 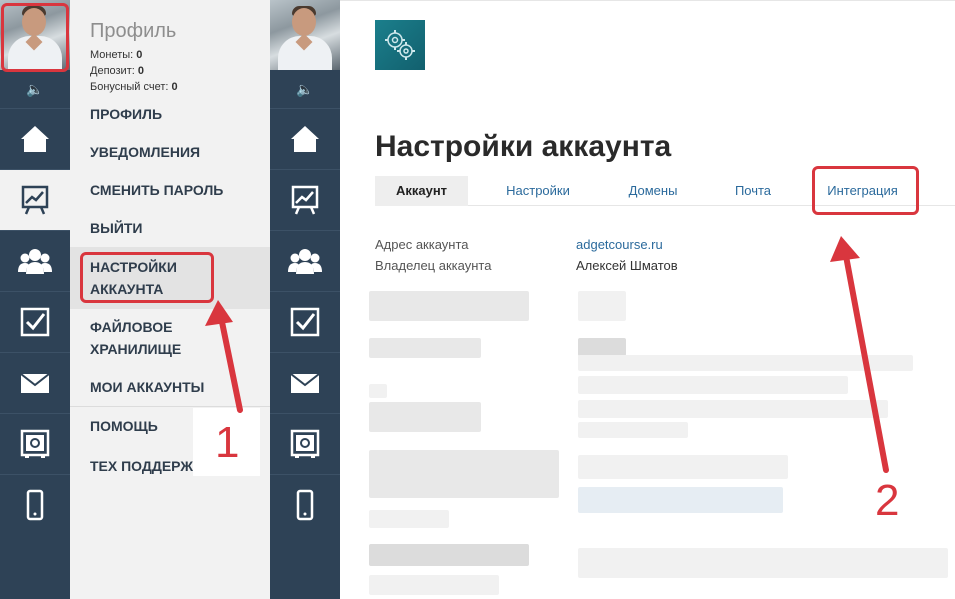 What do you see at coordinates (177, 152) in the screenshot?
I see `menu-item-notifications: УВЕДОМЛЕНИЯ` at bounding box center [177, 152].